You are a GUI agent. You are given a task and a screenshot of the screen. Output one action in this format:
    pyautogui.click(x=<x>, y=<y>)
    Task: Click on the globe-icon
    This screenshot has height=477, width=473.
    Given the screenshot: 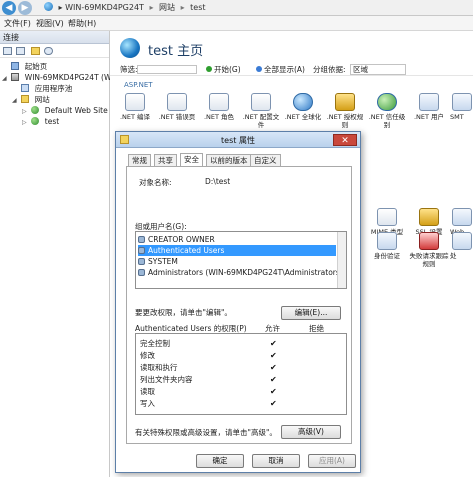 What is the action you would take?
    pyautogui.click(x=48, y=6)
    